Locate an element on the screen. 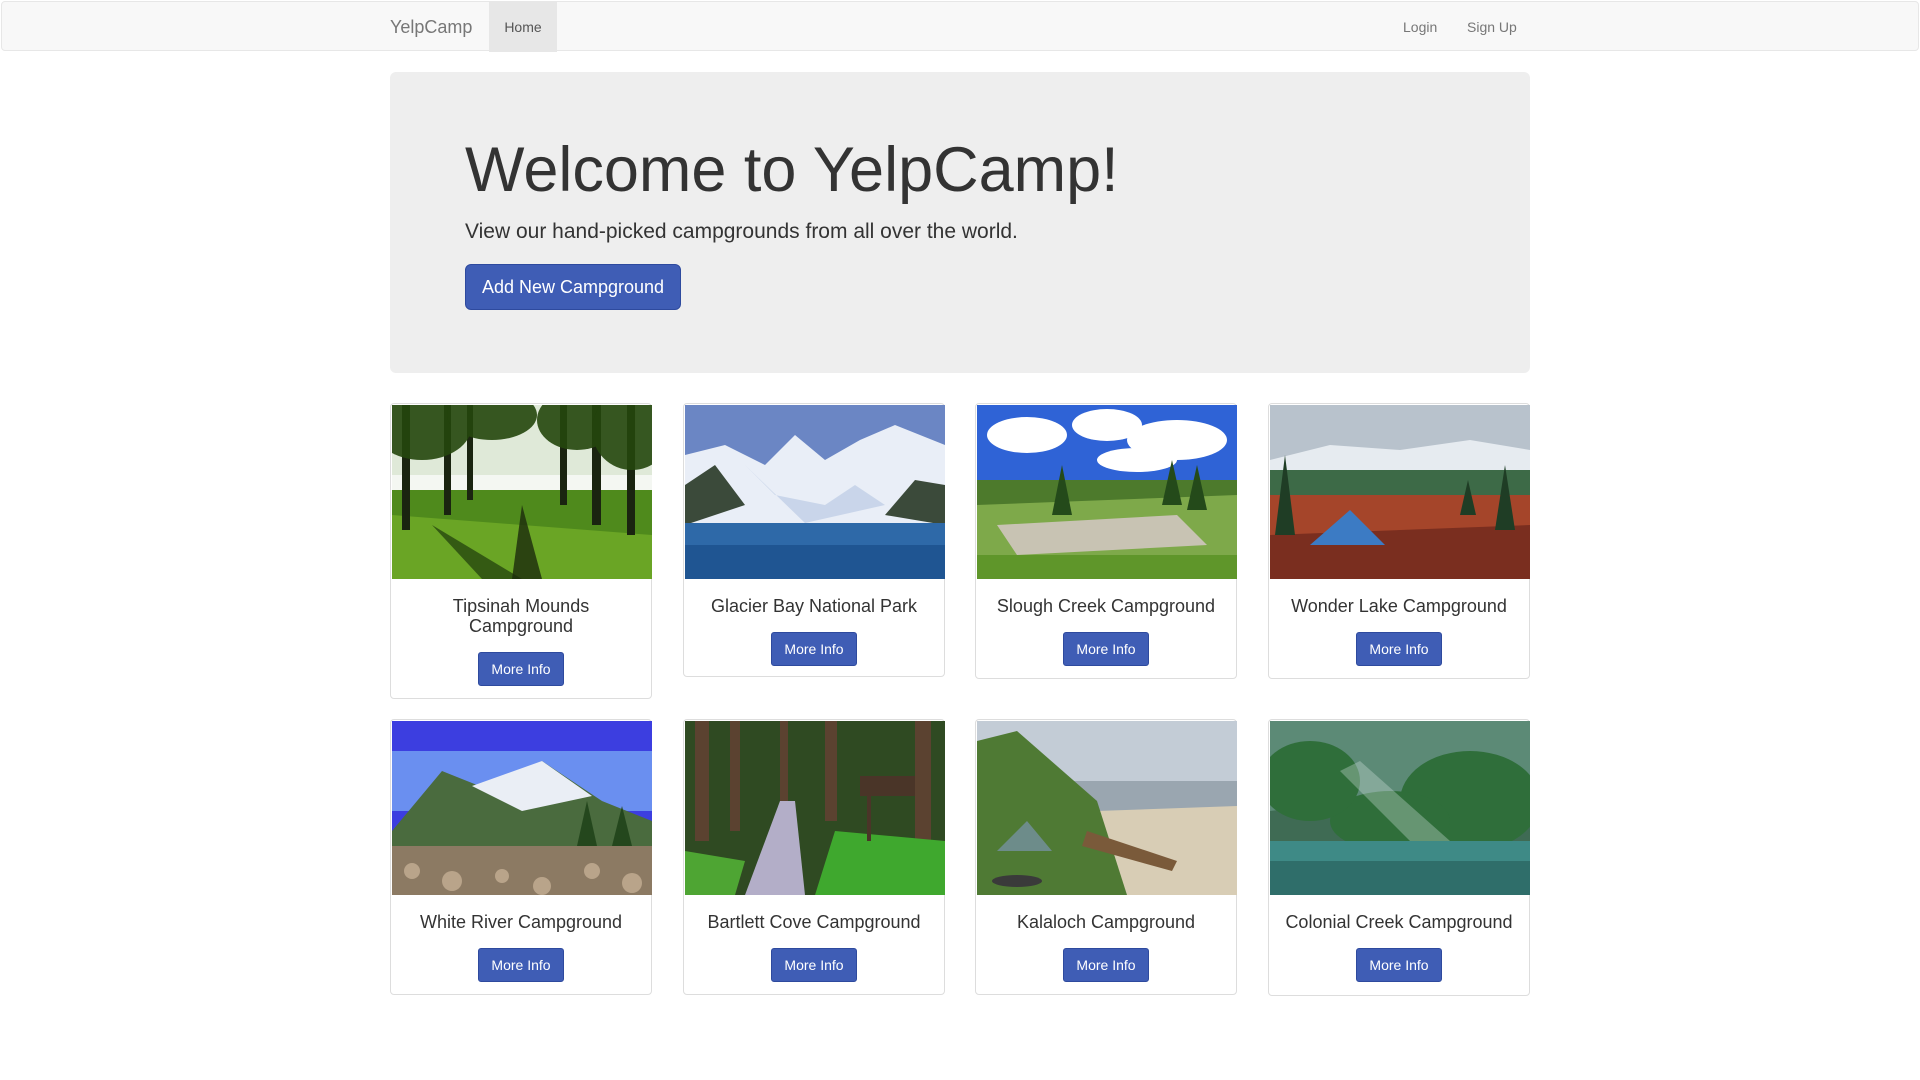  campground-name: Bartlett Cove Campground is located at coordinates (814, 922).